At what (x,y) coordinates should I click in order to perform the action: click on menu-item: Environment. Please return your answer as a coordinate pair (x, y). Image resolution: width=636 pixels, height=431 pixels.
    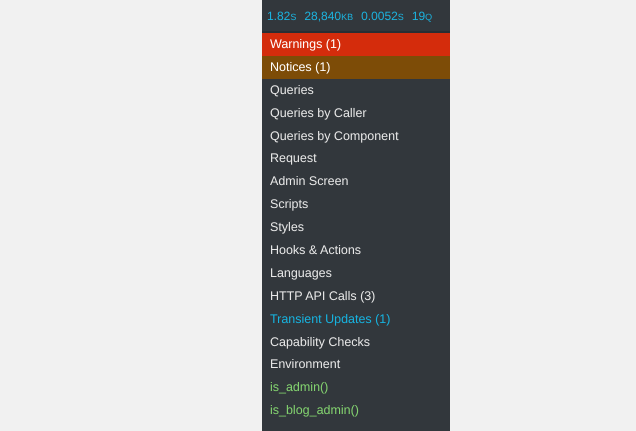
    Looking at the image, I should click on (356, 364).